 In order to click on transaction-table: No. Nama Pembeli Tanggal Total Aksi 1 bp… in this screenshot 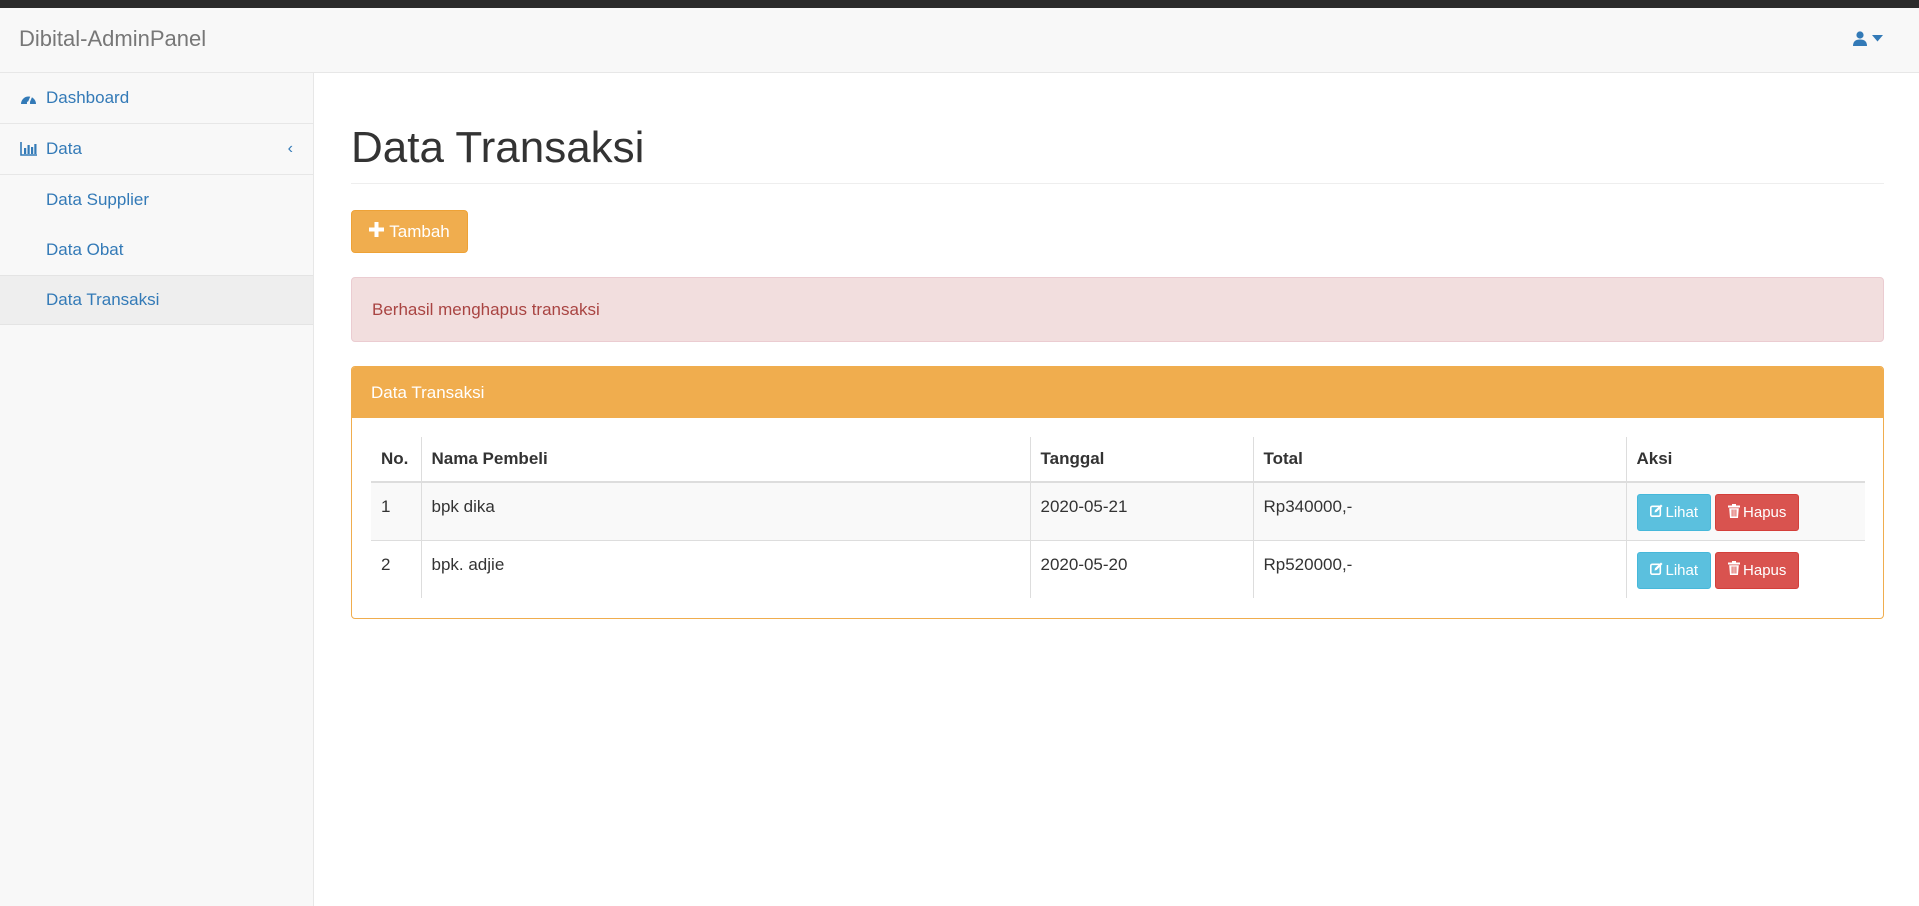, I will do `click(1118, 517)`.